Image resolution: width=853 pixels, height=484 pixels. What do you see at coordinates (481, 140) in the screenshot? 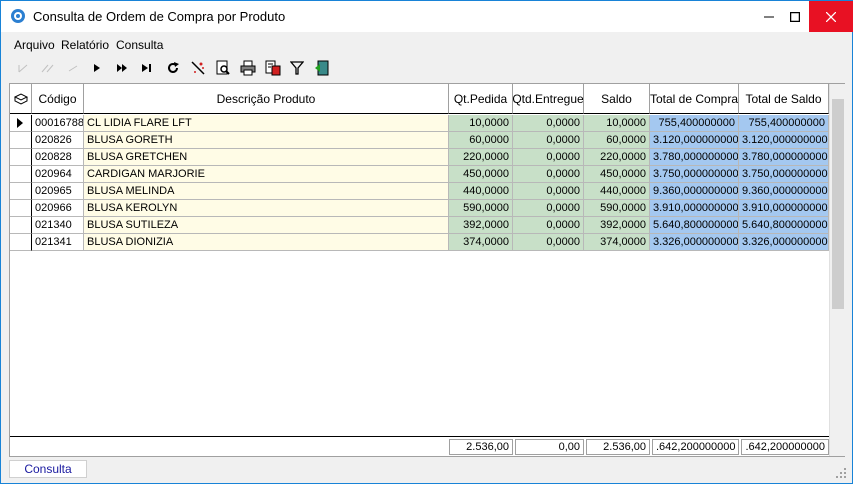
I see `cell-qt-pedida: 60,0000` at bounding box center [481, 140].